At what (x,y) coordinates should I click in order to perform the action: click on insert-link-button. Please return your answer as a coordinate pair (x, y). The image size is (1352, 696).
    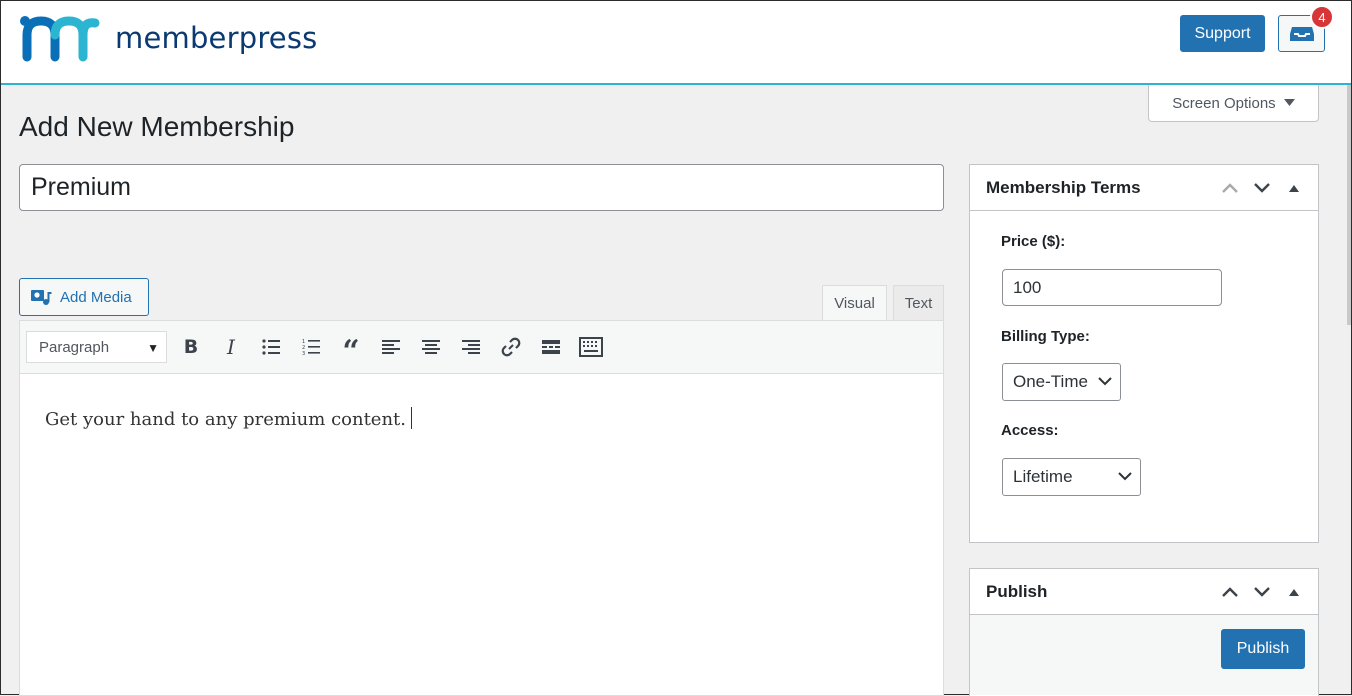
    Looking at the image, I should click on (511, 347).